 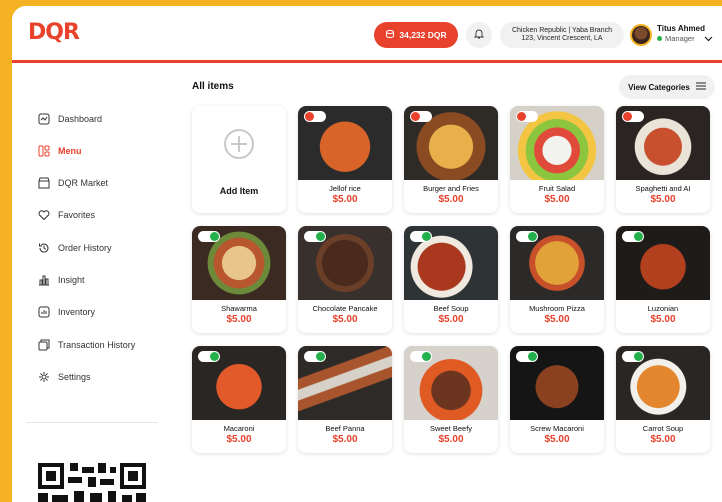 I want to click on add-item-card: Add Item, so click(x=239, y=159).